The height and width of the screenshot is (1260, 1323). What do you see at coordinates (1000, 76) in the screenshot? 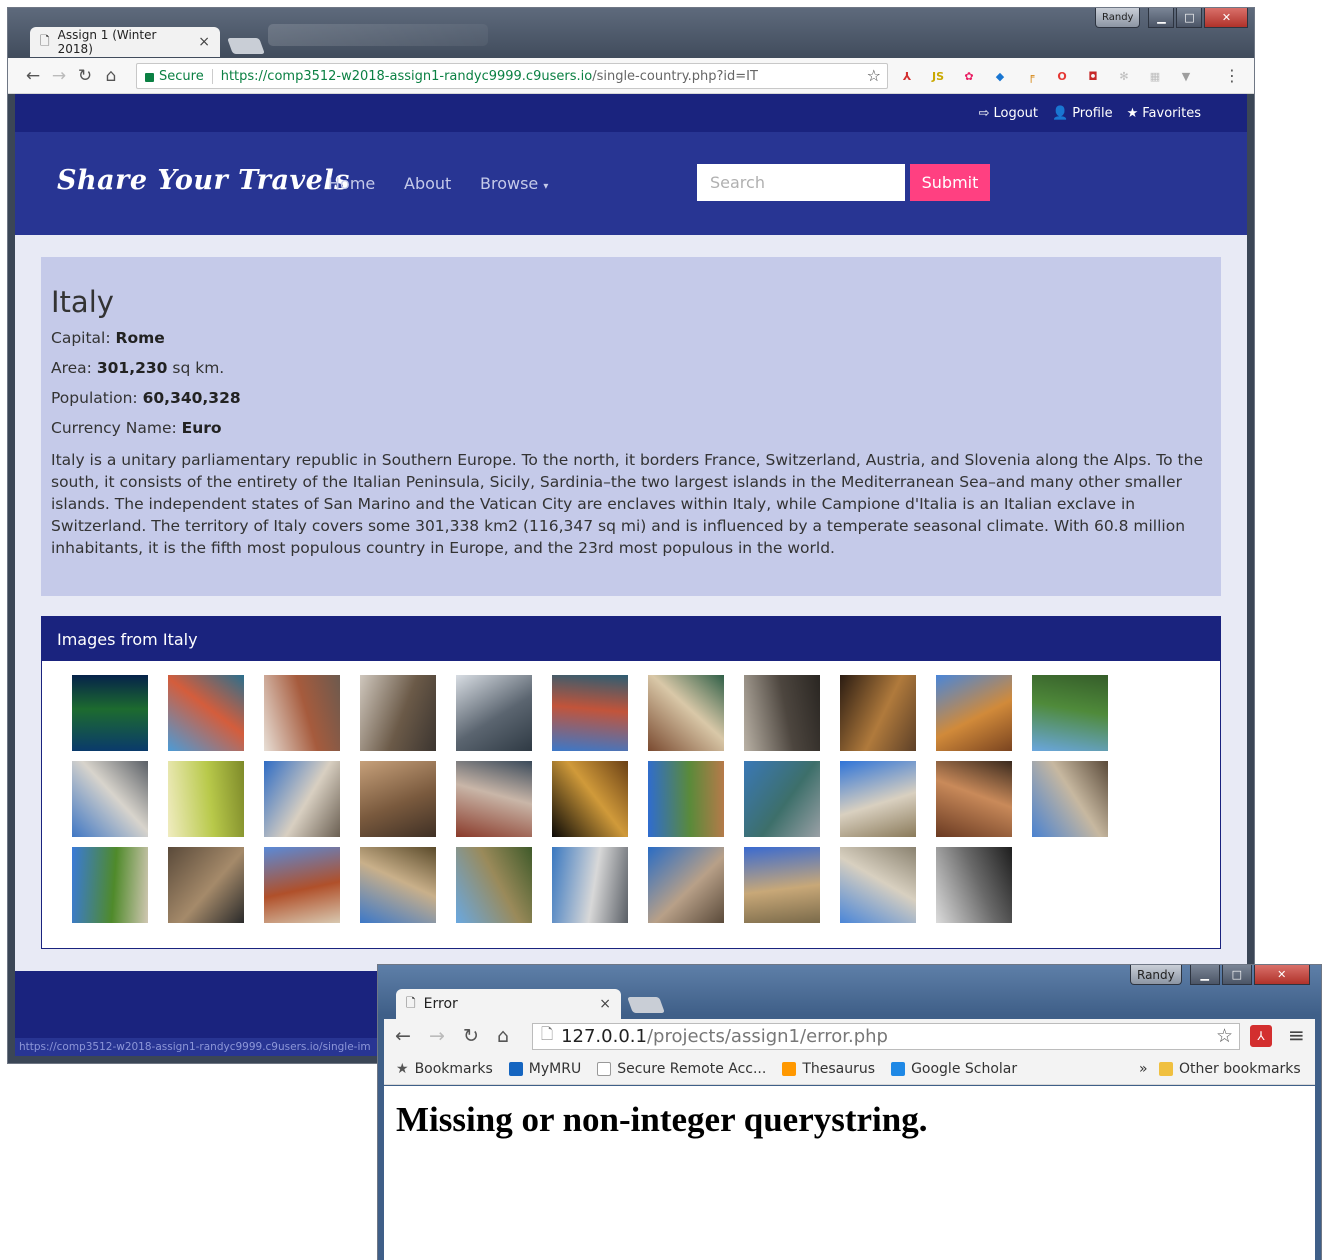
I see `gem-icon: ◆` at bounding box center [1000, 76].